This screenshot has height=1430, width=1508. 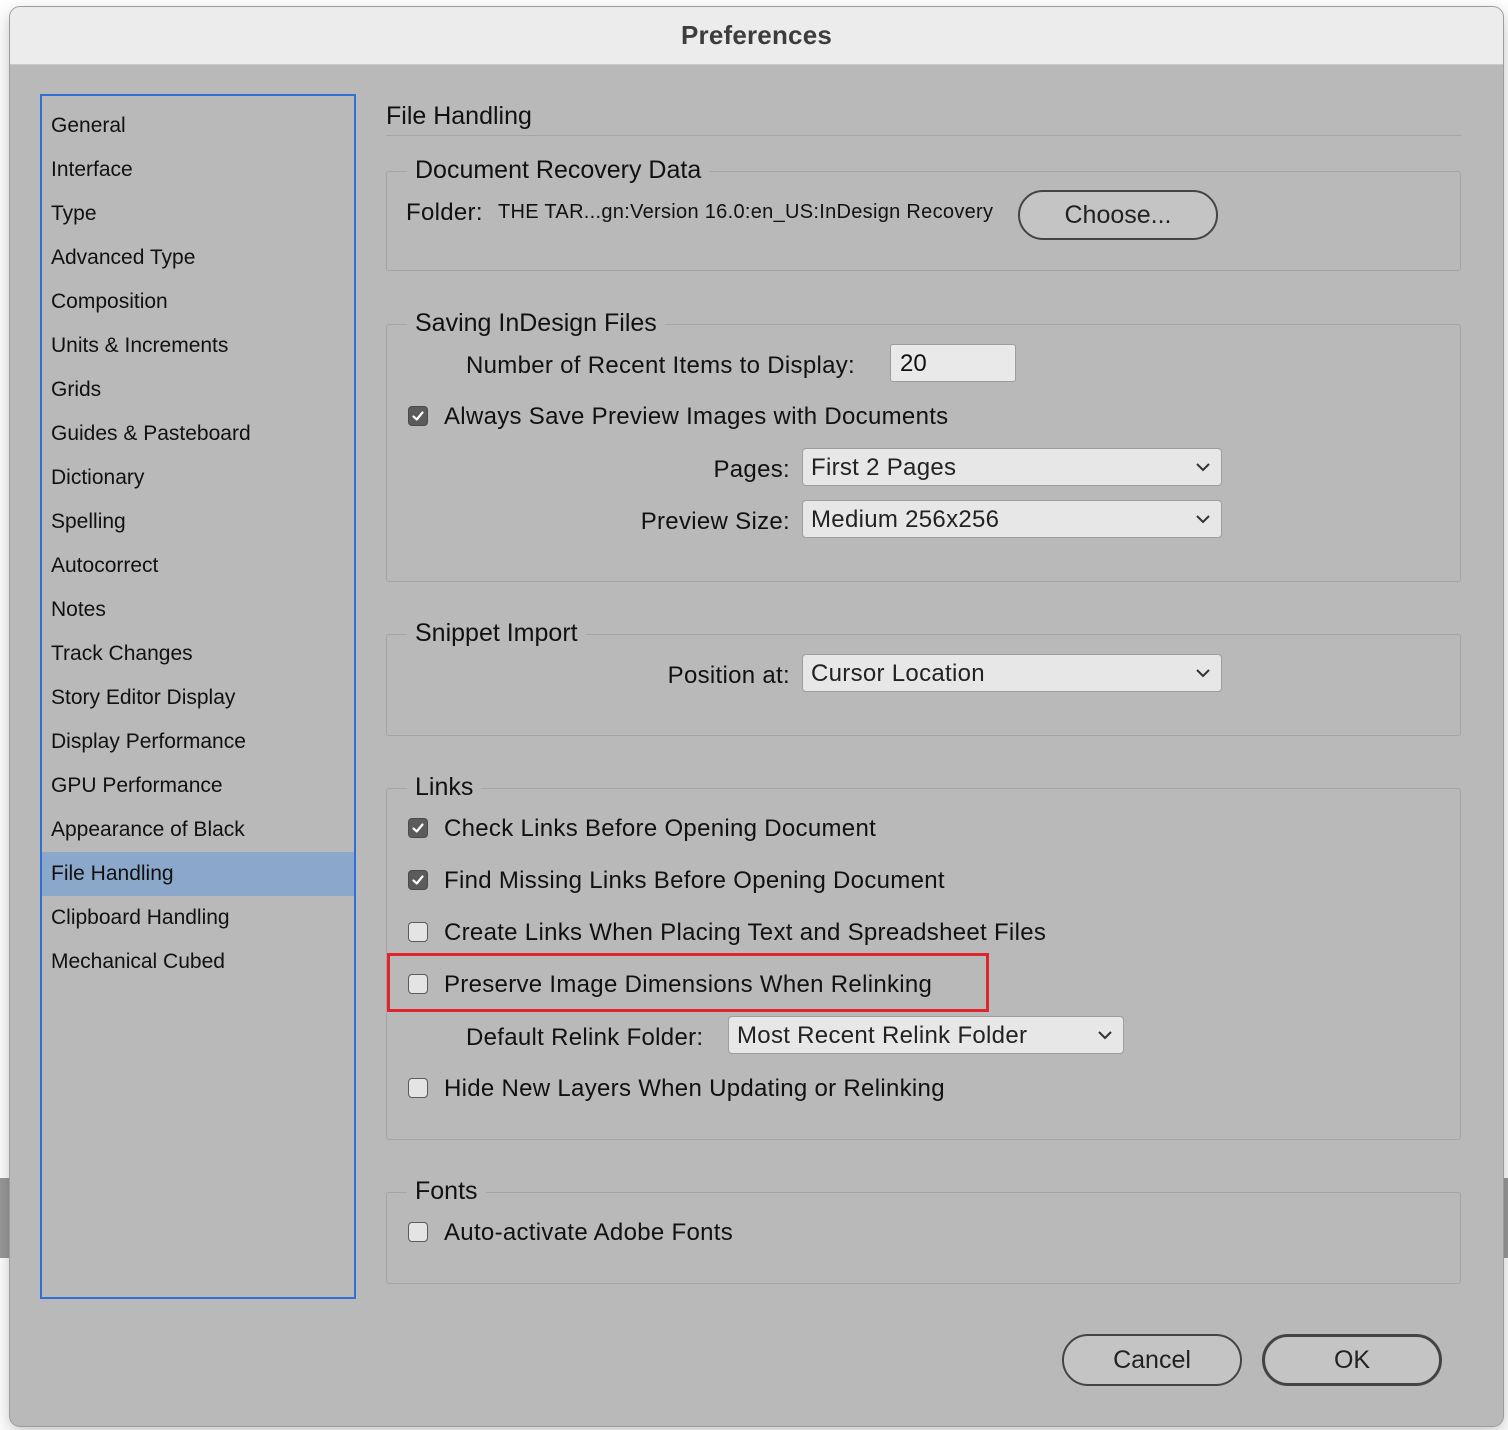 What do you see at coordinates (1152, 1360) in the screenshot?
I see `cancel-button: Cancel` at bounding box center [1152, 1360].